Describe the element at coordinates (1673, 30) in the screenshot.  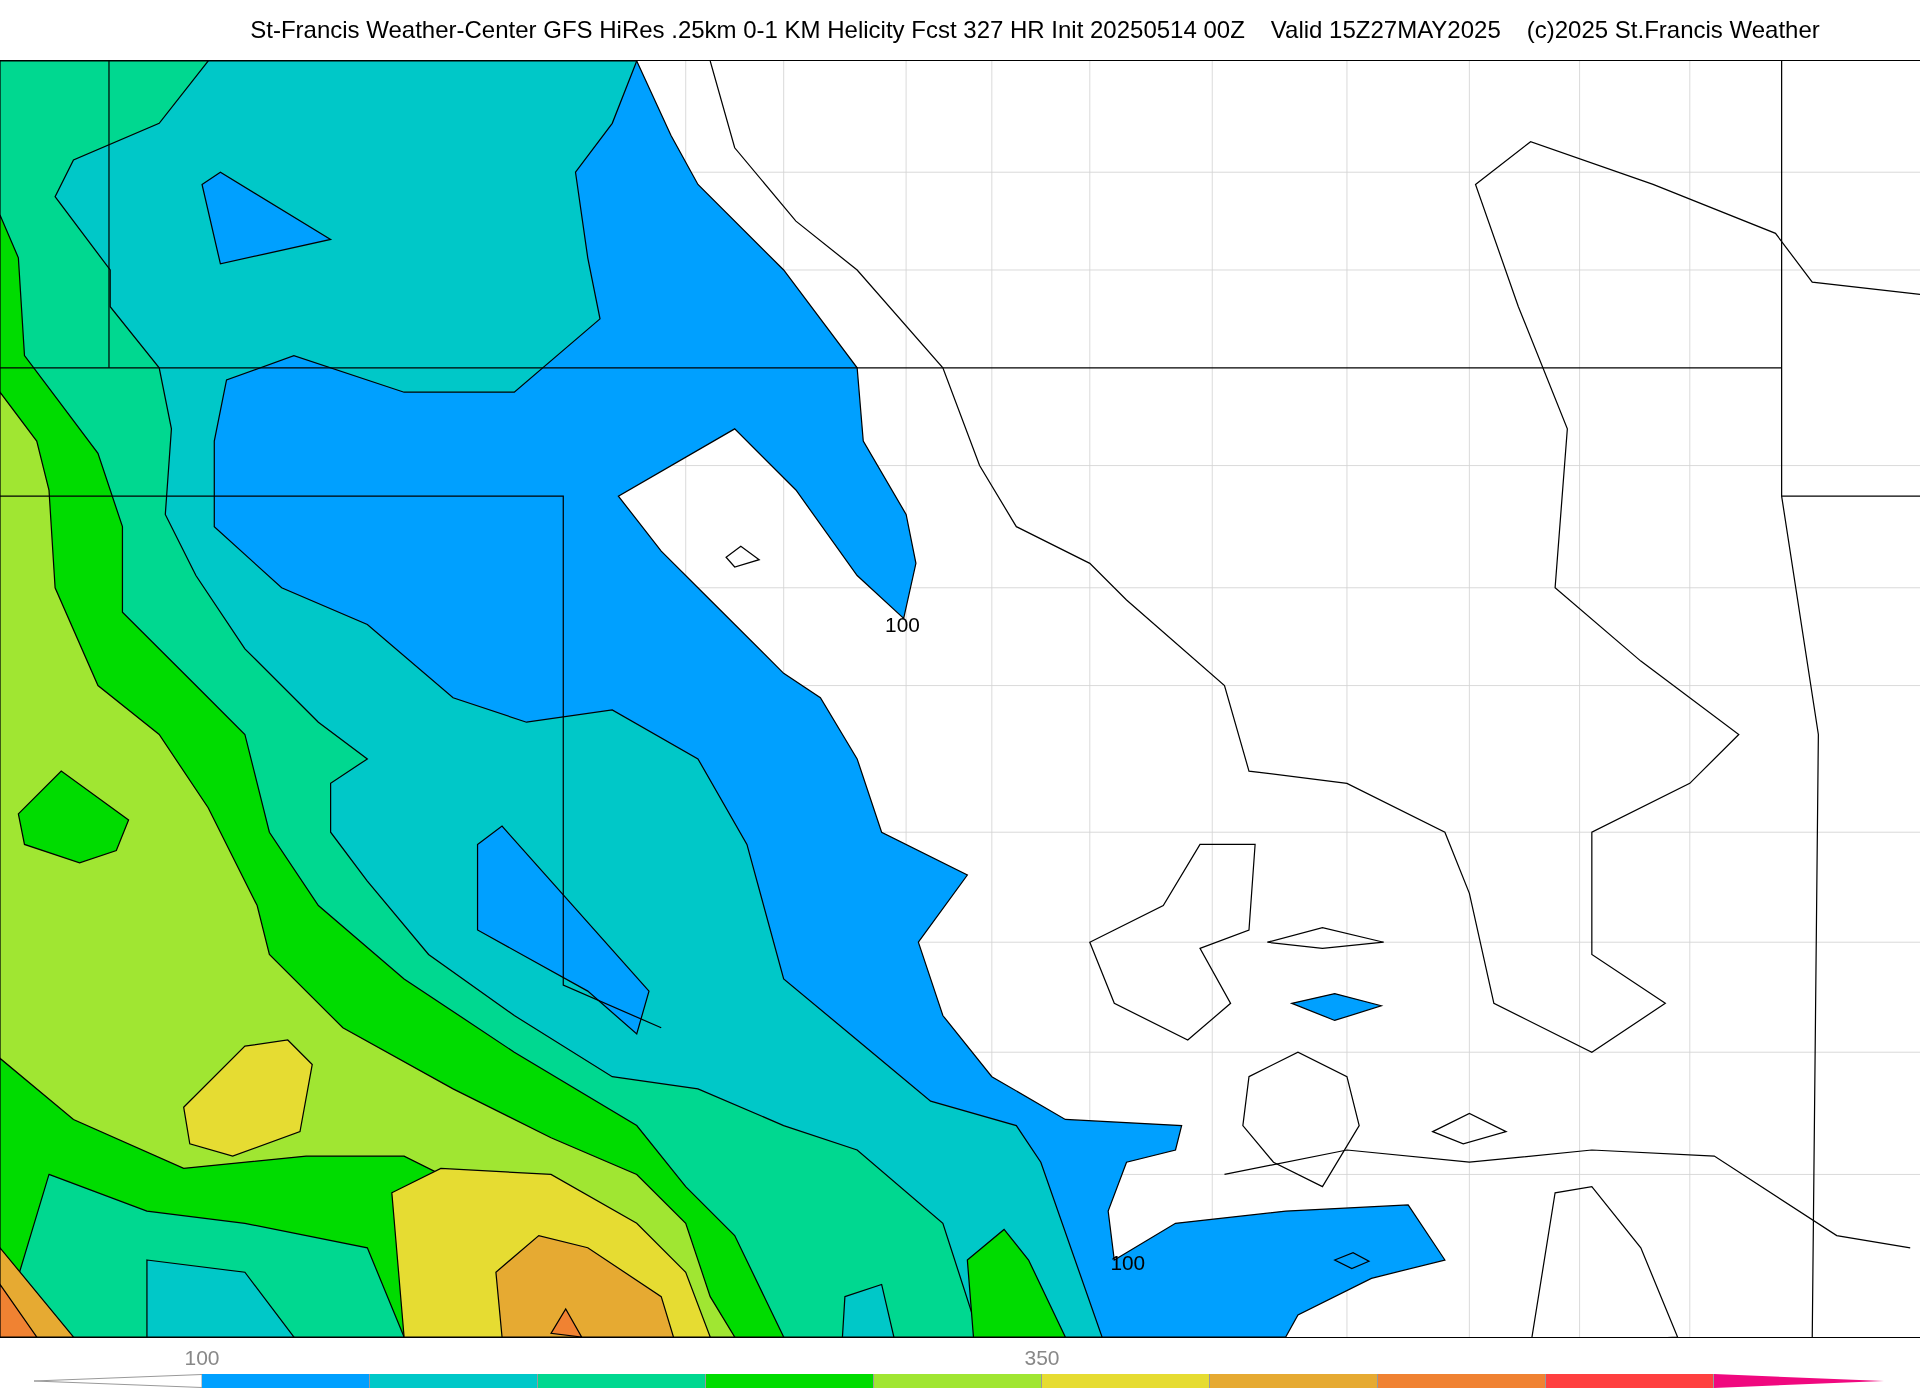
I see `copyright-text: (c)2025 St.Francis Weather` at that location.